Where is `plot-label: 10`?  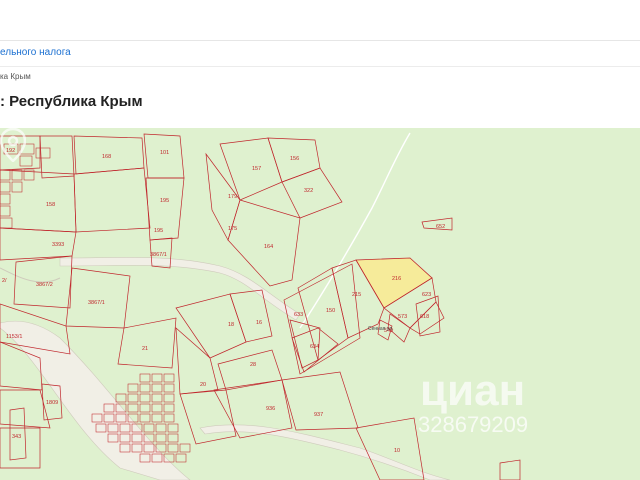 plot-label: 10 is located at coordinates (397, 451).